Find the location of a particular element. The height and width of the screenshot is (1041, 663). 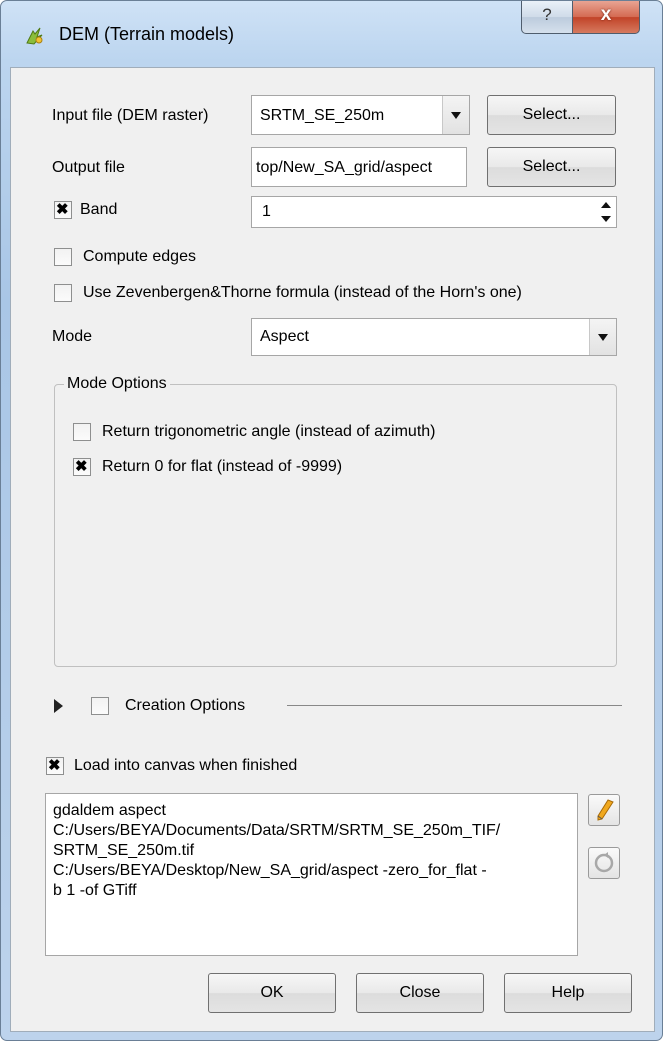

load-canvas-label: Load into canvas when finished is located at coordinates (186, 765).